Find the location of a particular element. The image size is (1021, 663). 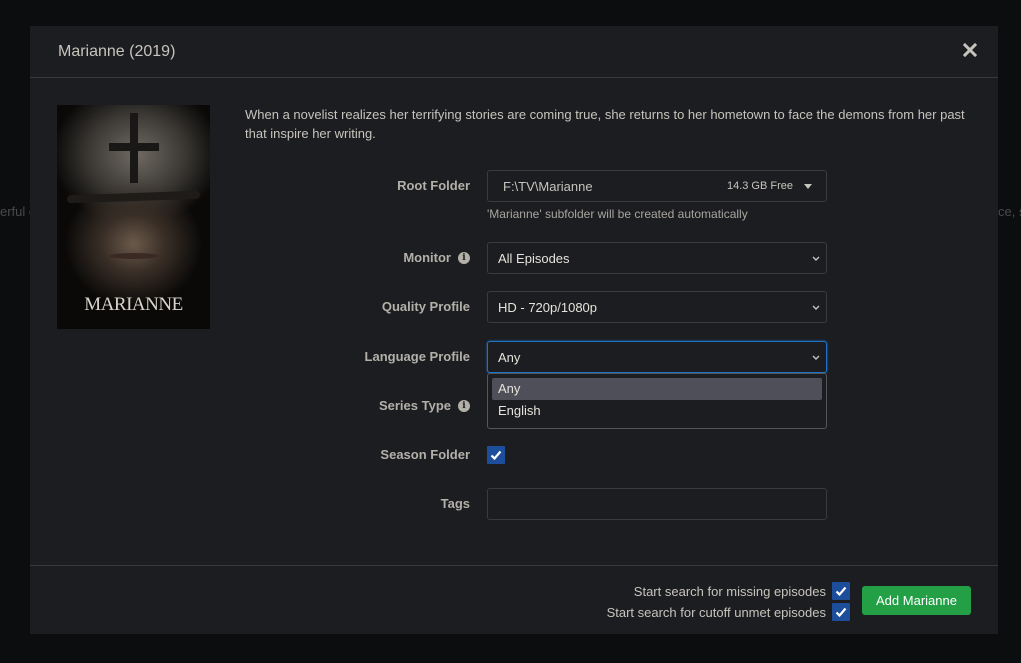

season-folder-label-text: Season Folder is located at coordinates (425, 454).